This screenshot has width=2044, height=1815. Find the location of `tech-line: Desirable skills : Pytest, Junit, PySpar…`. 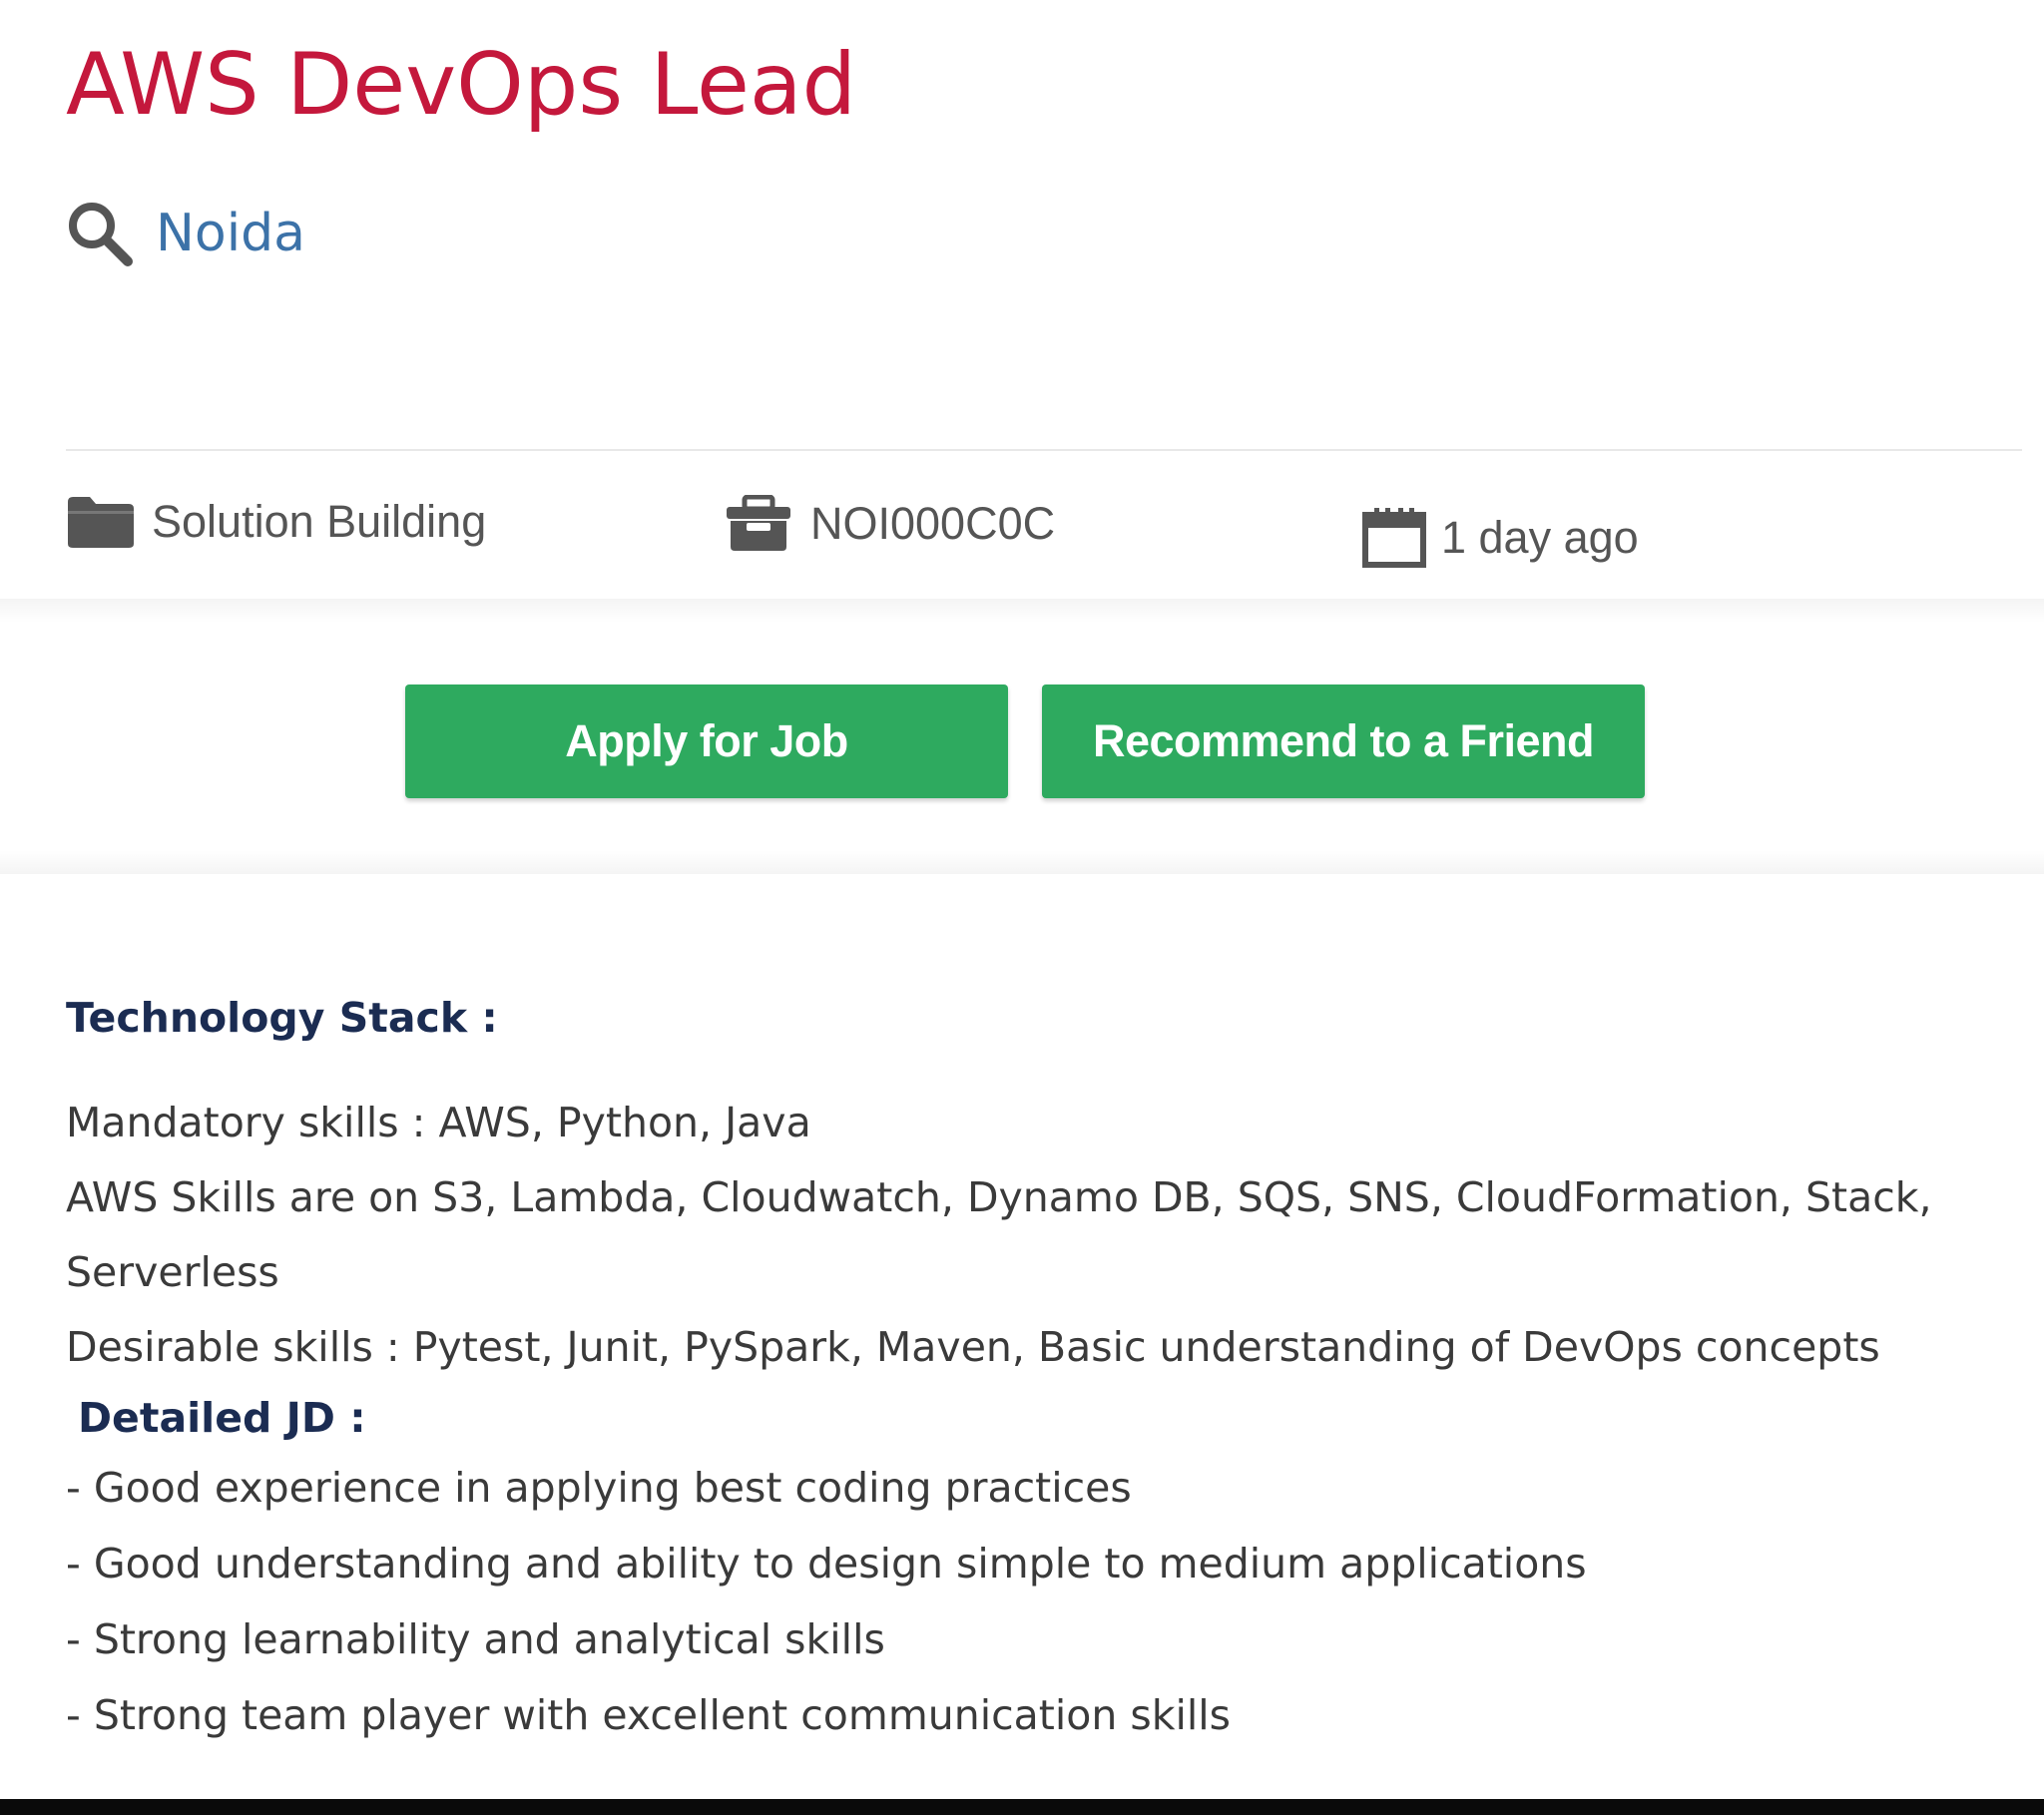

tech-line: Desirable skills : Pytest, Junit, PySpar… is located at coordinates (973, 1347).